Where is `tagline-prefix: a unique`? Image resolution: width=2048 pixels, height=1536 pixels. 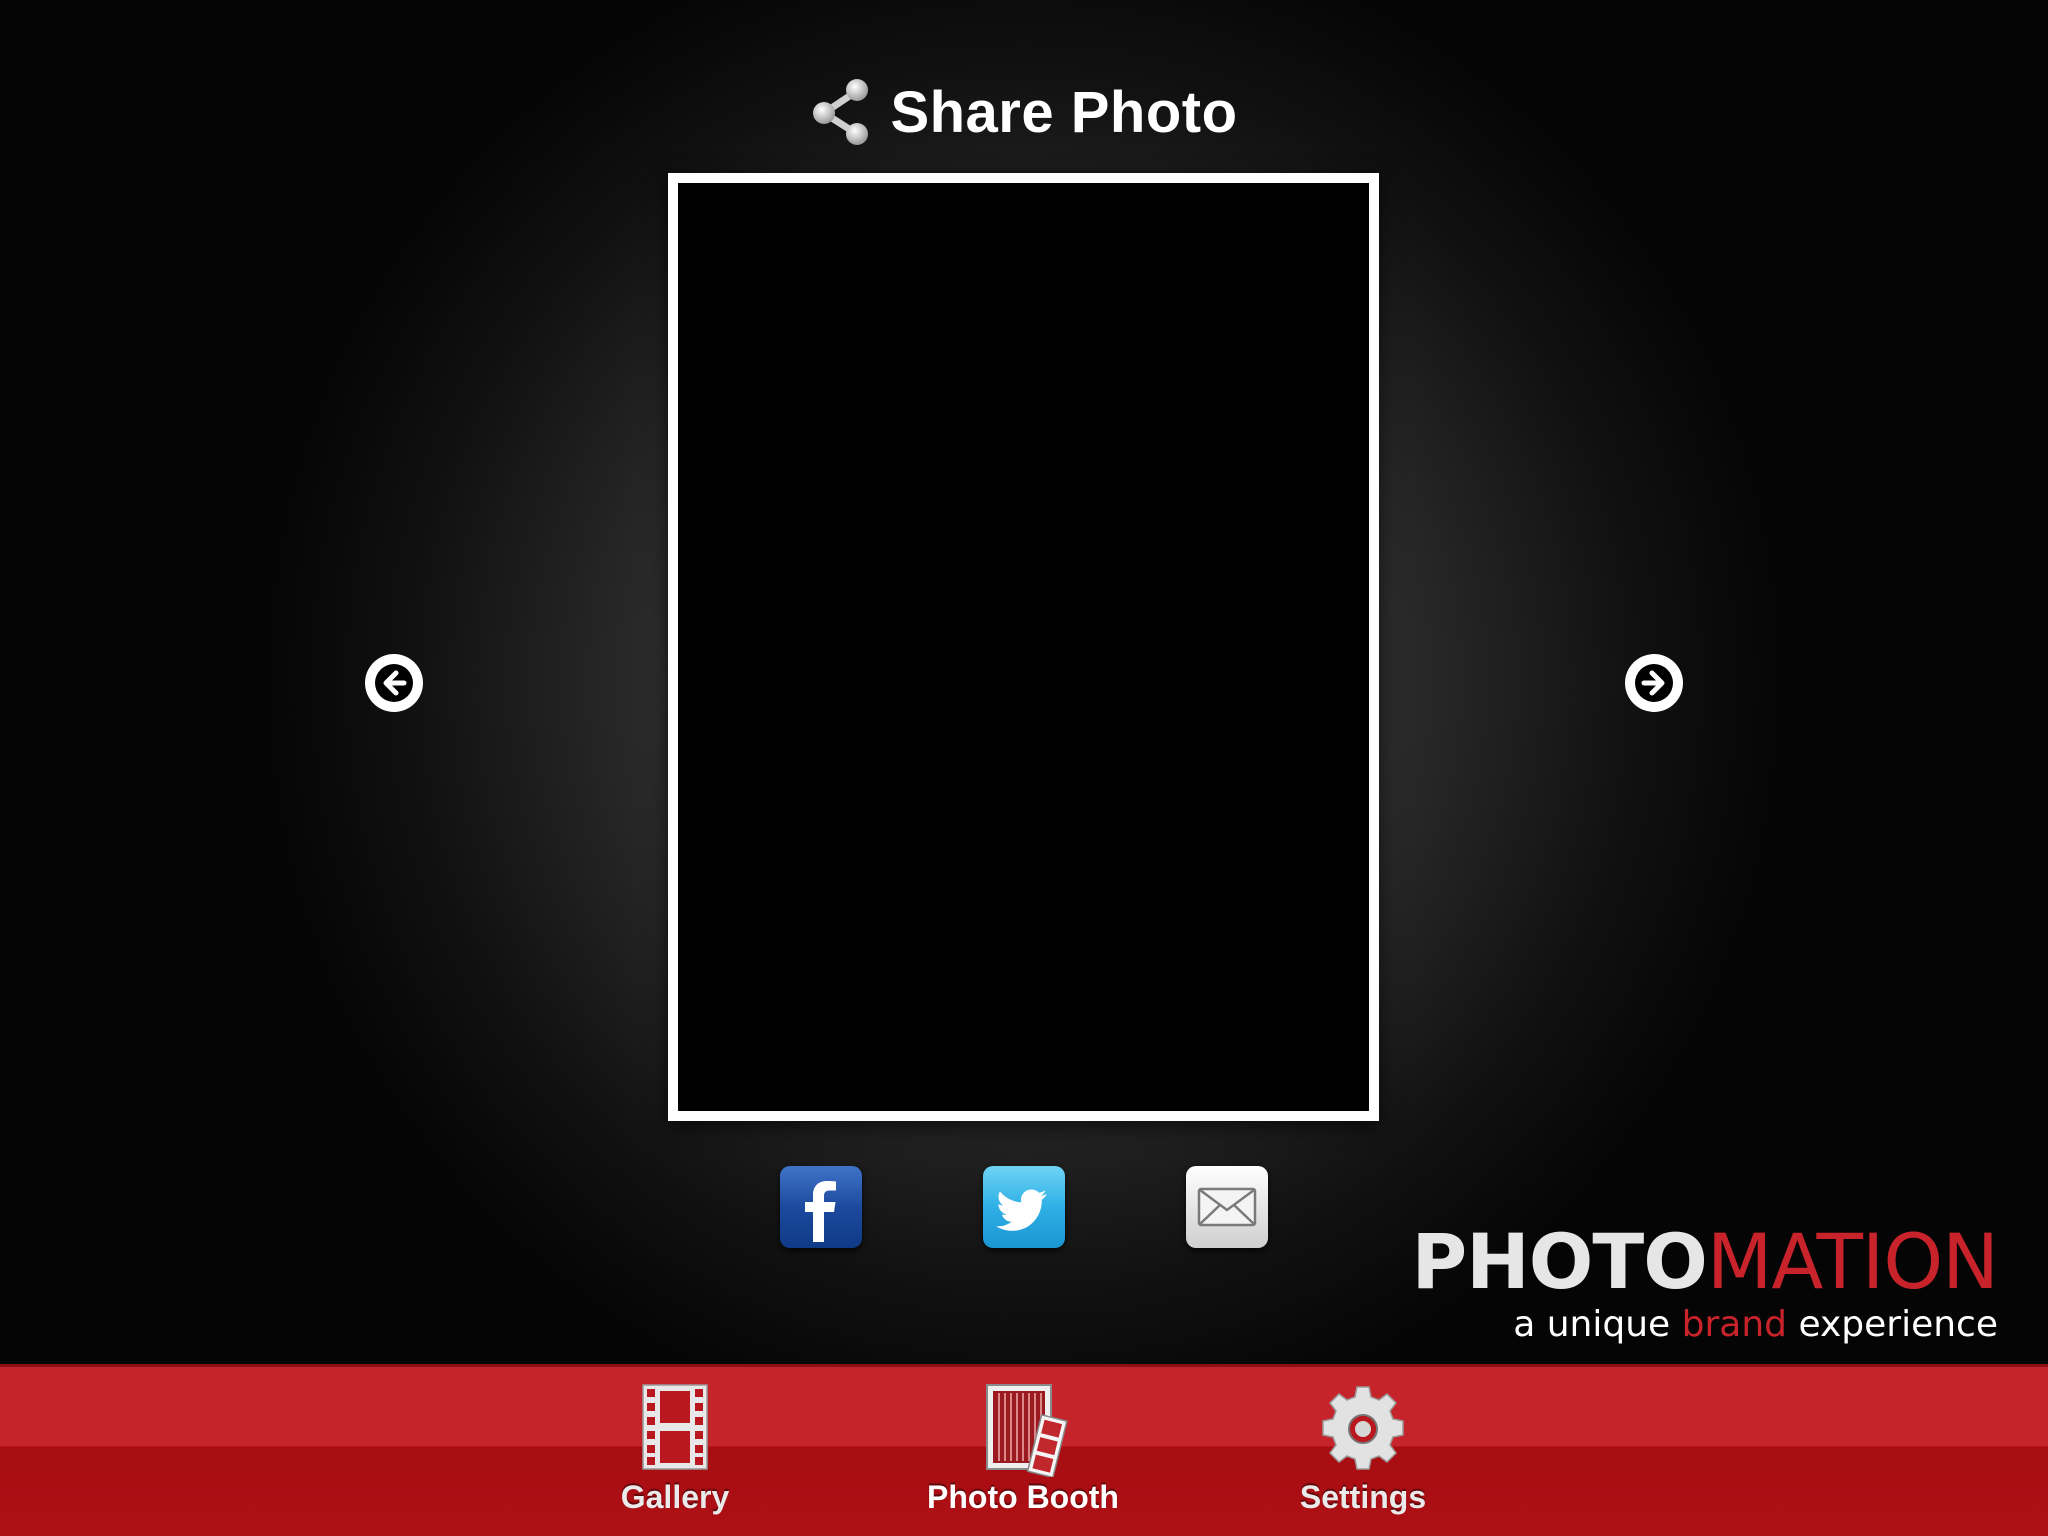 tagline-prefix: a unique is located at coordinates (1597, 1324).